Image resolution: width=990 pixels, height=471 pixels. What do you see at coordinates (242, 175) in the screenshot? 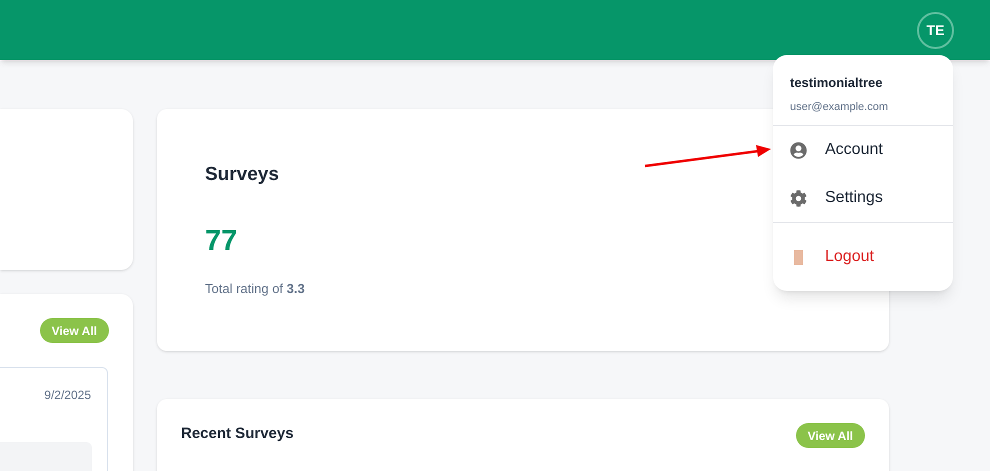
I see `card-title: Surveys` at bounding box center [242, 175].